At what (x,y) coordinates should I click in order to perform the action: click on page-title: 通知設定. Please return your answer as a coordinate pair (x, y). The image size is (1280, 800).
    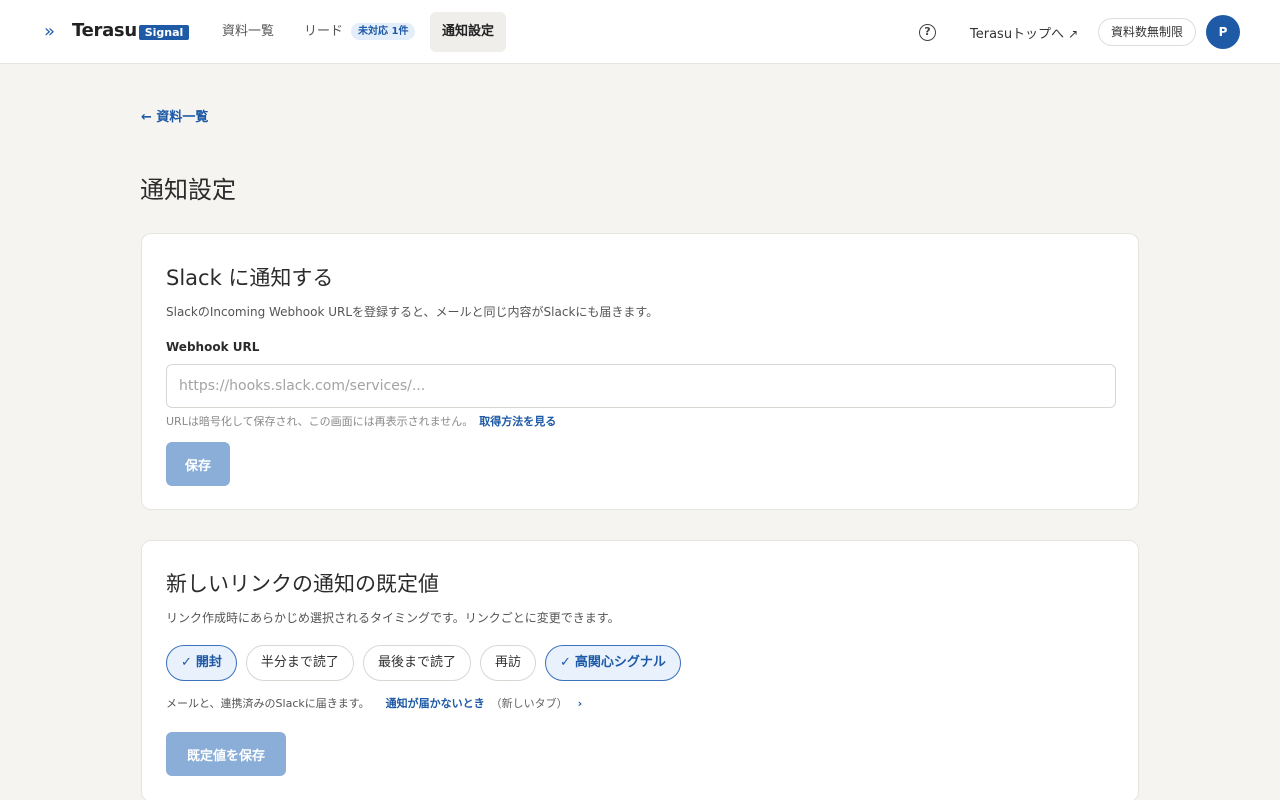
    Looking at the image, I should click on (188, 190).